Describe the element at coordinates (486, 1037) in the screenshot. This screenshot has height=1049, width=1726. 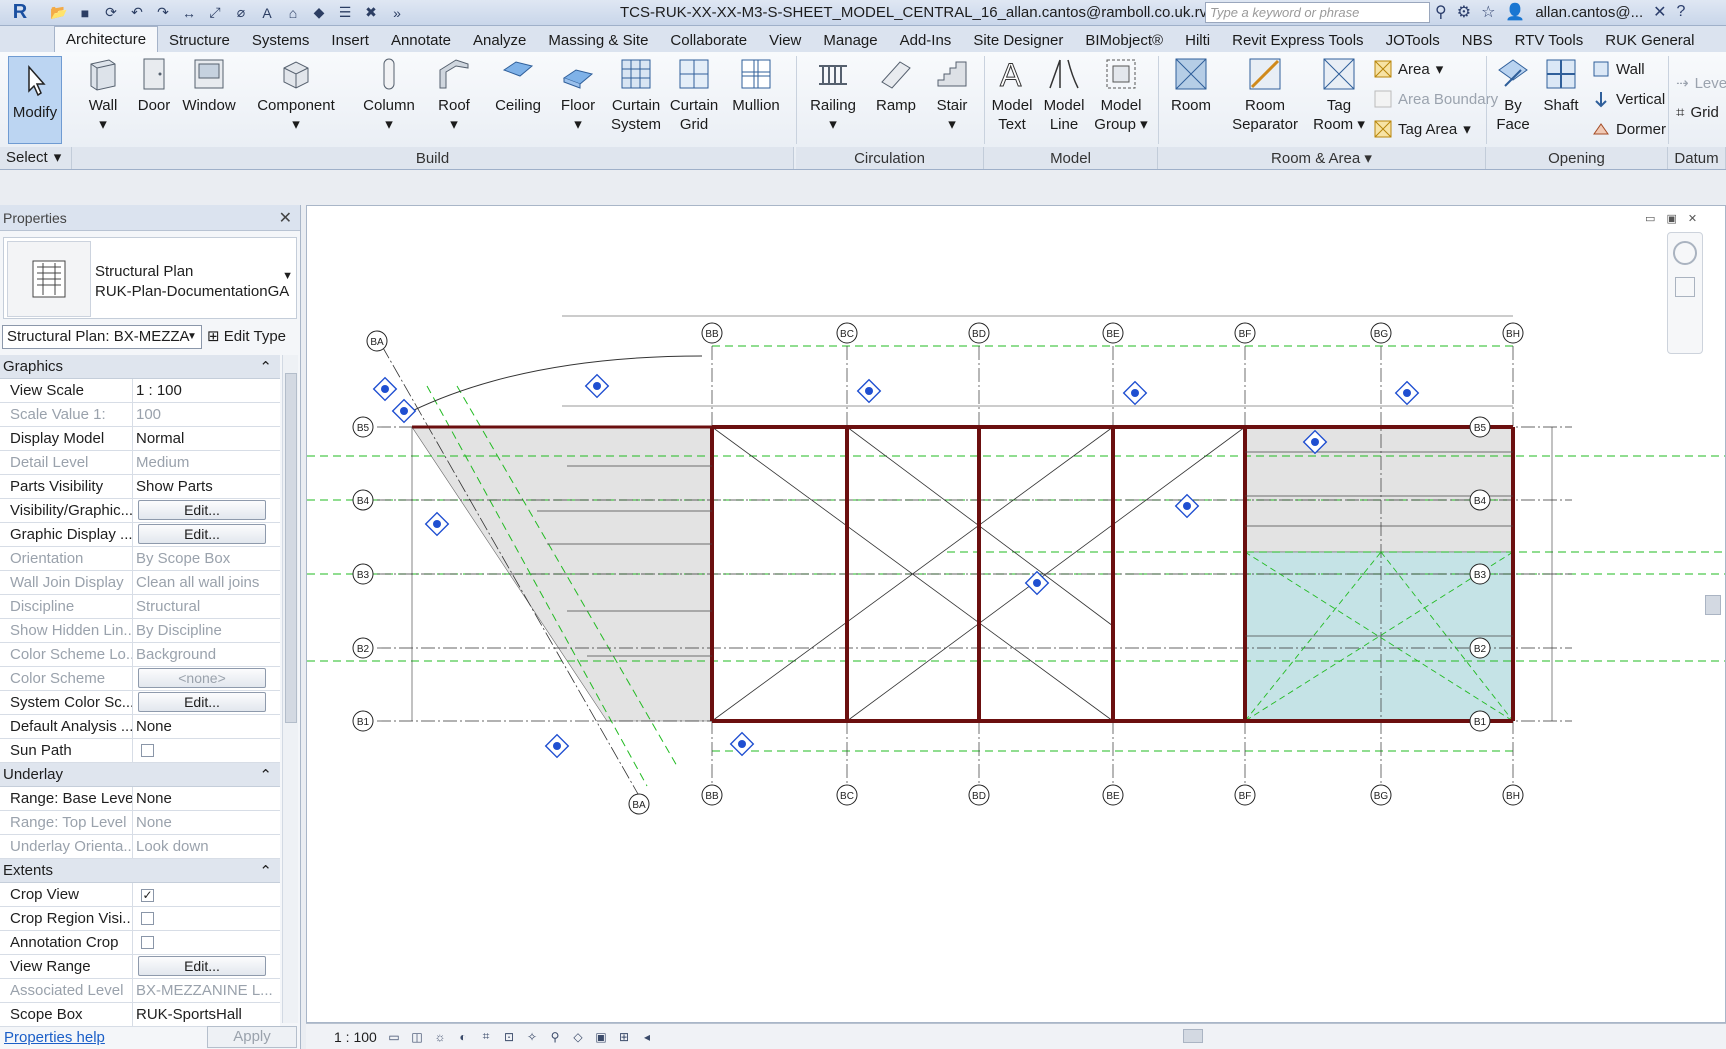
I see `crop-icon: ⌗` at that location.